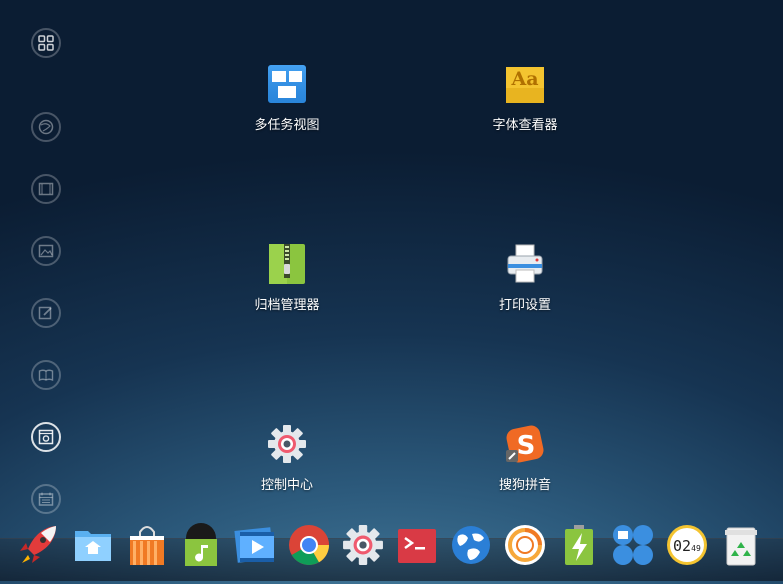 This screenshot has height=584, width=783. Describe the element at coordinates (524, 485) in the screenshot. I see `app-label: 搜狗拼音` at that location.